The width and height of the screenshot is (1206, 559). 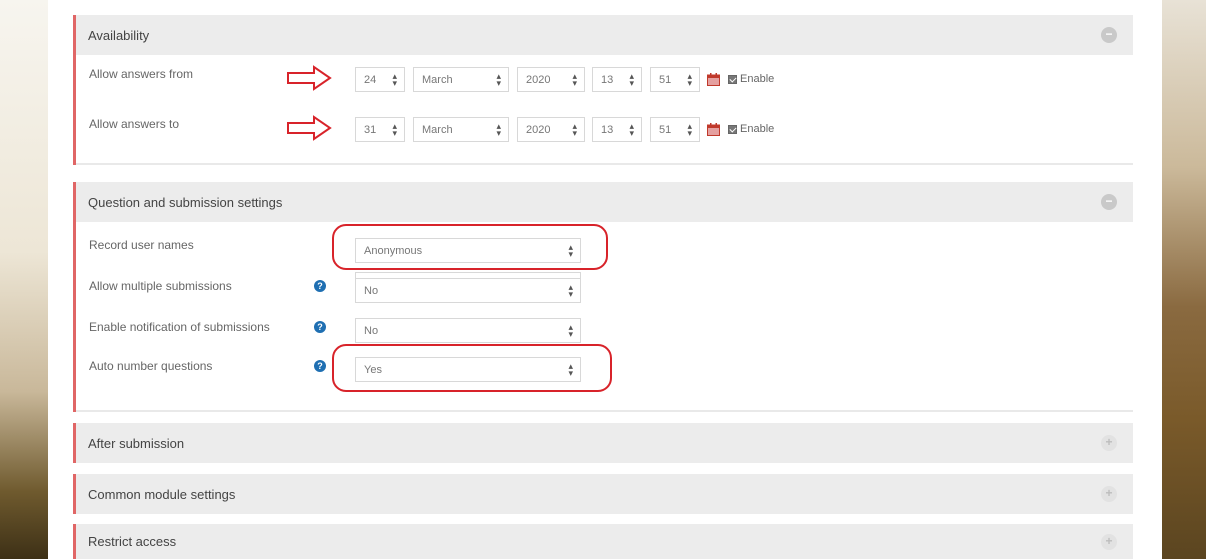 What do you see at coordinates (675, 129) in the screenshot?
I see `to-minute-select: 51 ▴ ▾` at bounding box center [675, 129].